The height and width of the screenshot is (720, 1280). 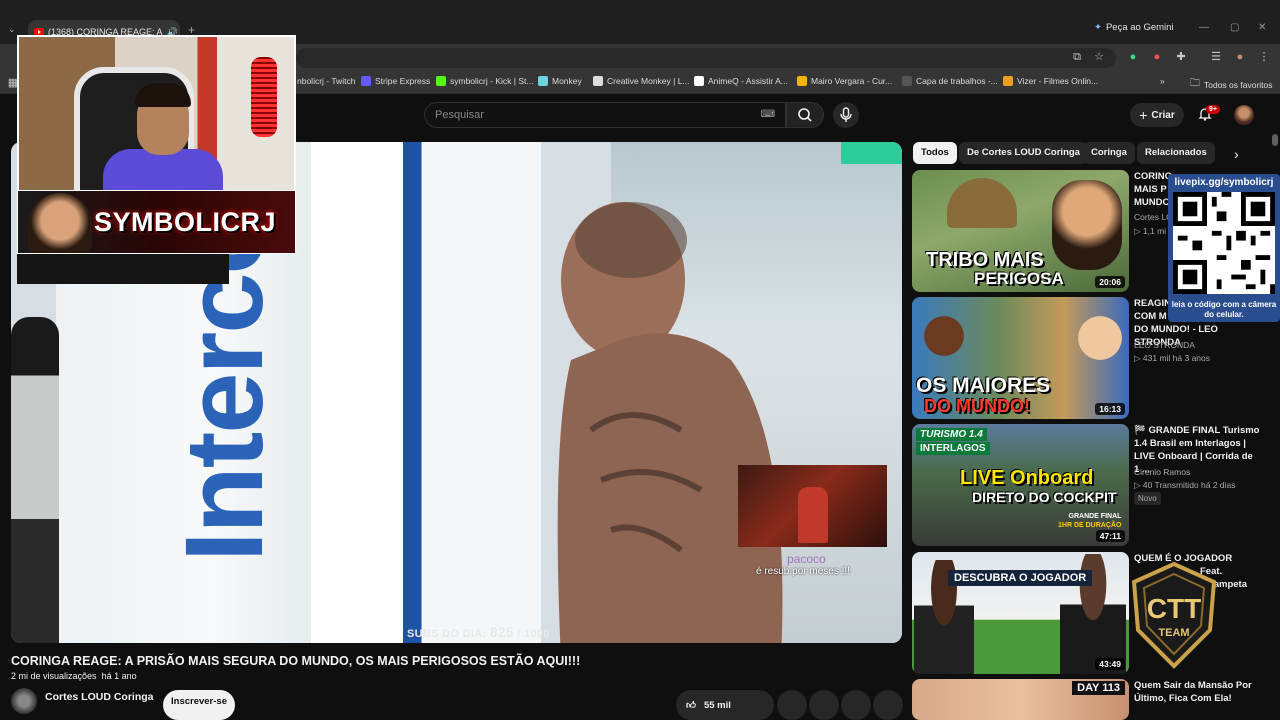 I want to click on related-thumbnail: DESCUBRA O JOGADOR 43:49, so click(x=1020, y=613).